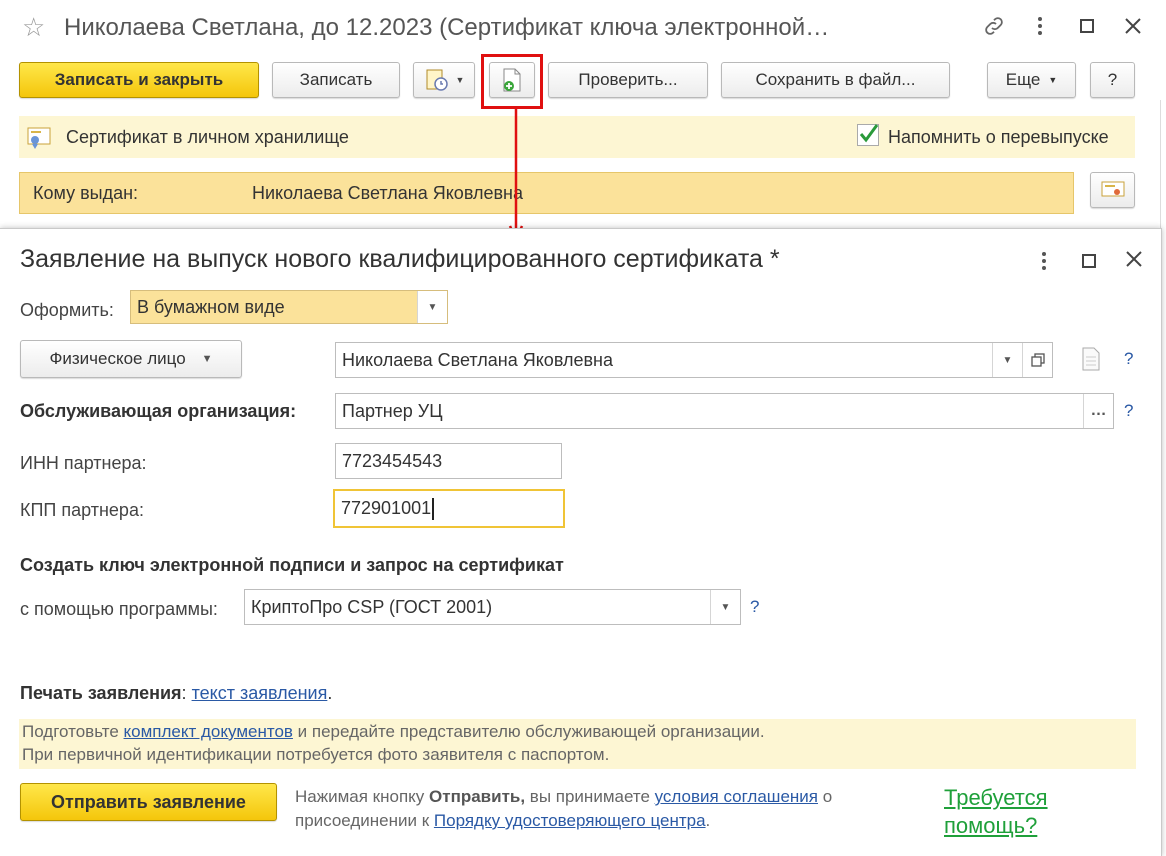 This screenshot has width=1166, height=856. I want to click on partner-inn-value: 7723454543, so click(392, 460).